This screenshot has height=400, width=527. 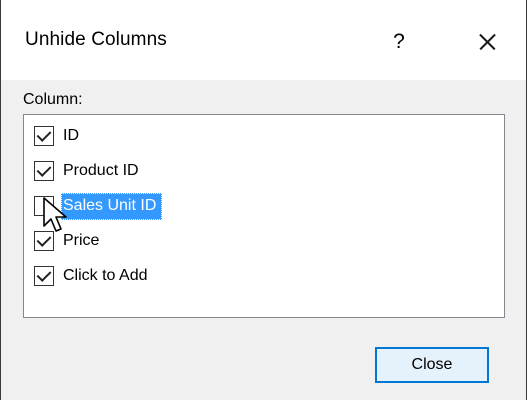 I want to click on checkbox-sales-unit-id, so click(x=44, y=206).